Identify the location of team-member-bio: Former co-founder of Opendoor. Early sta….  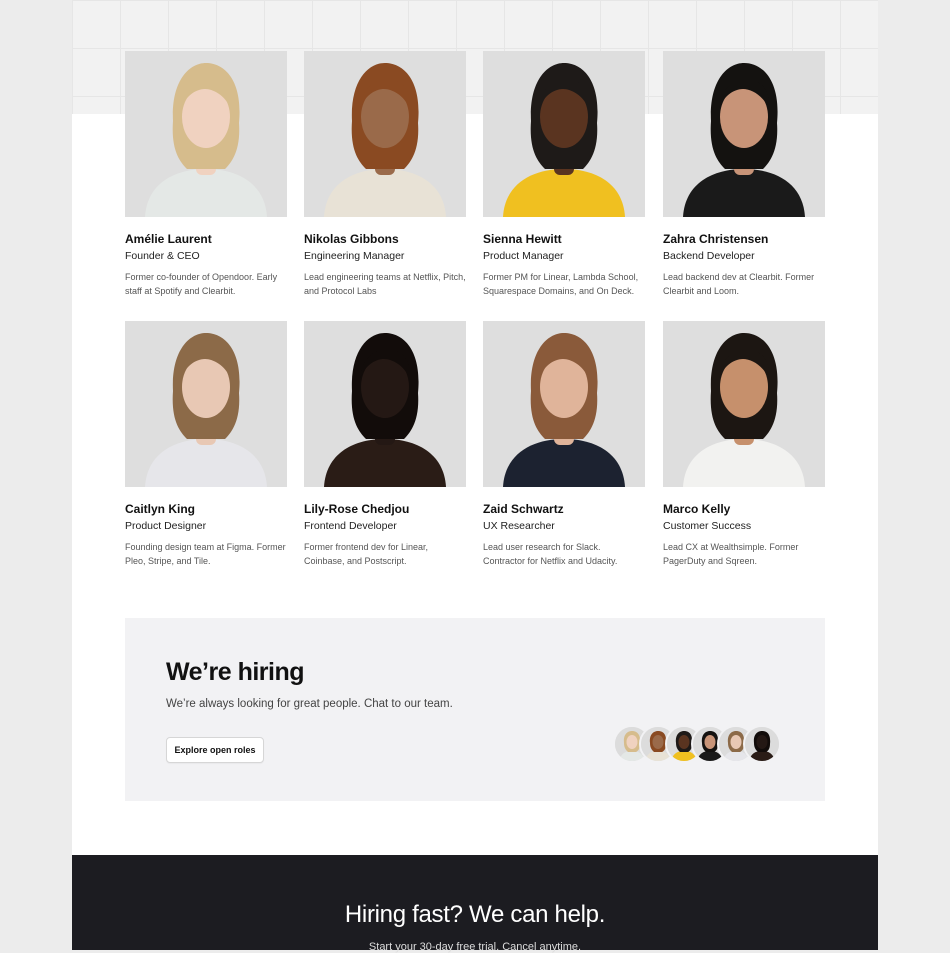
(201, 284).